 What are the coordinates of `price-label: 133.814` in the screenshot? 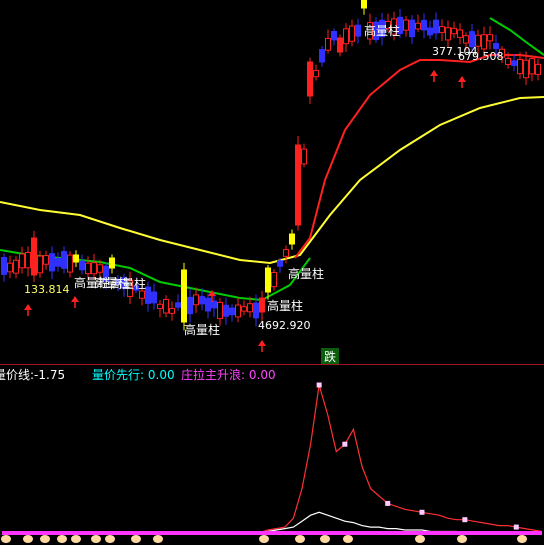 It's located at (47, 289).